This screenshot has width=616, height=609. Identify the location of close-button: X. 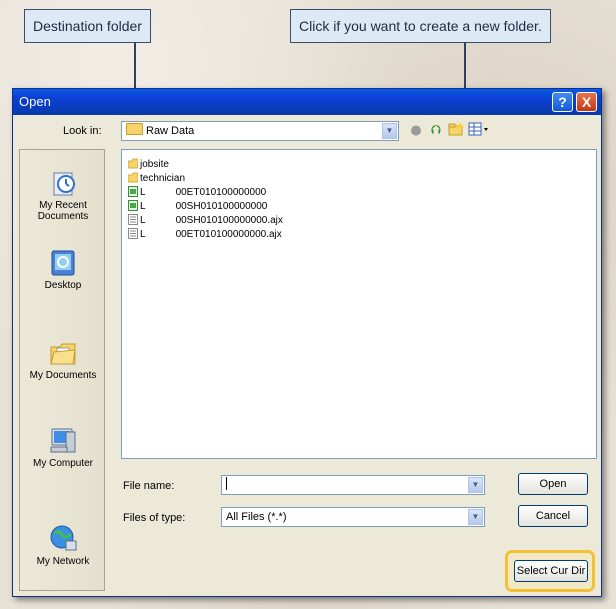
(586, 102).